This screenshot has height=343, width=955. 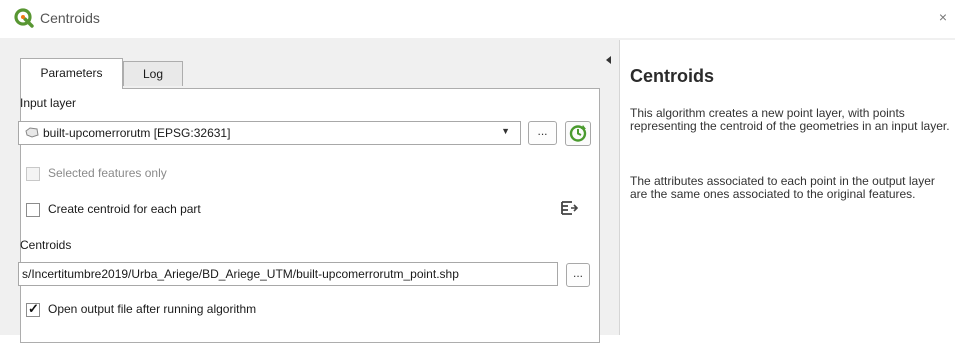 I want to click on iterate-refresh-icon, so click(x=578, y=133).